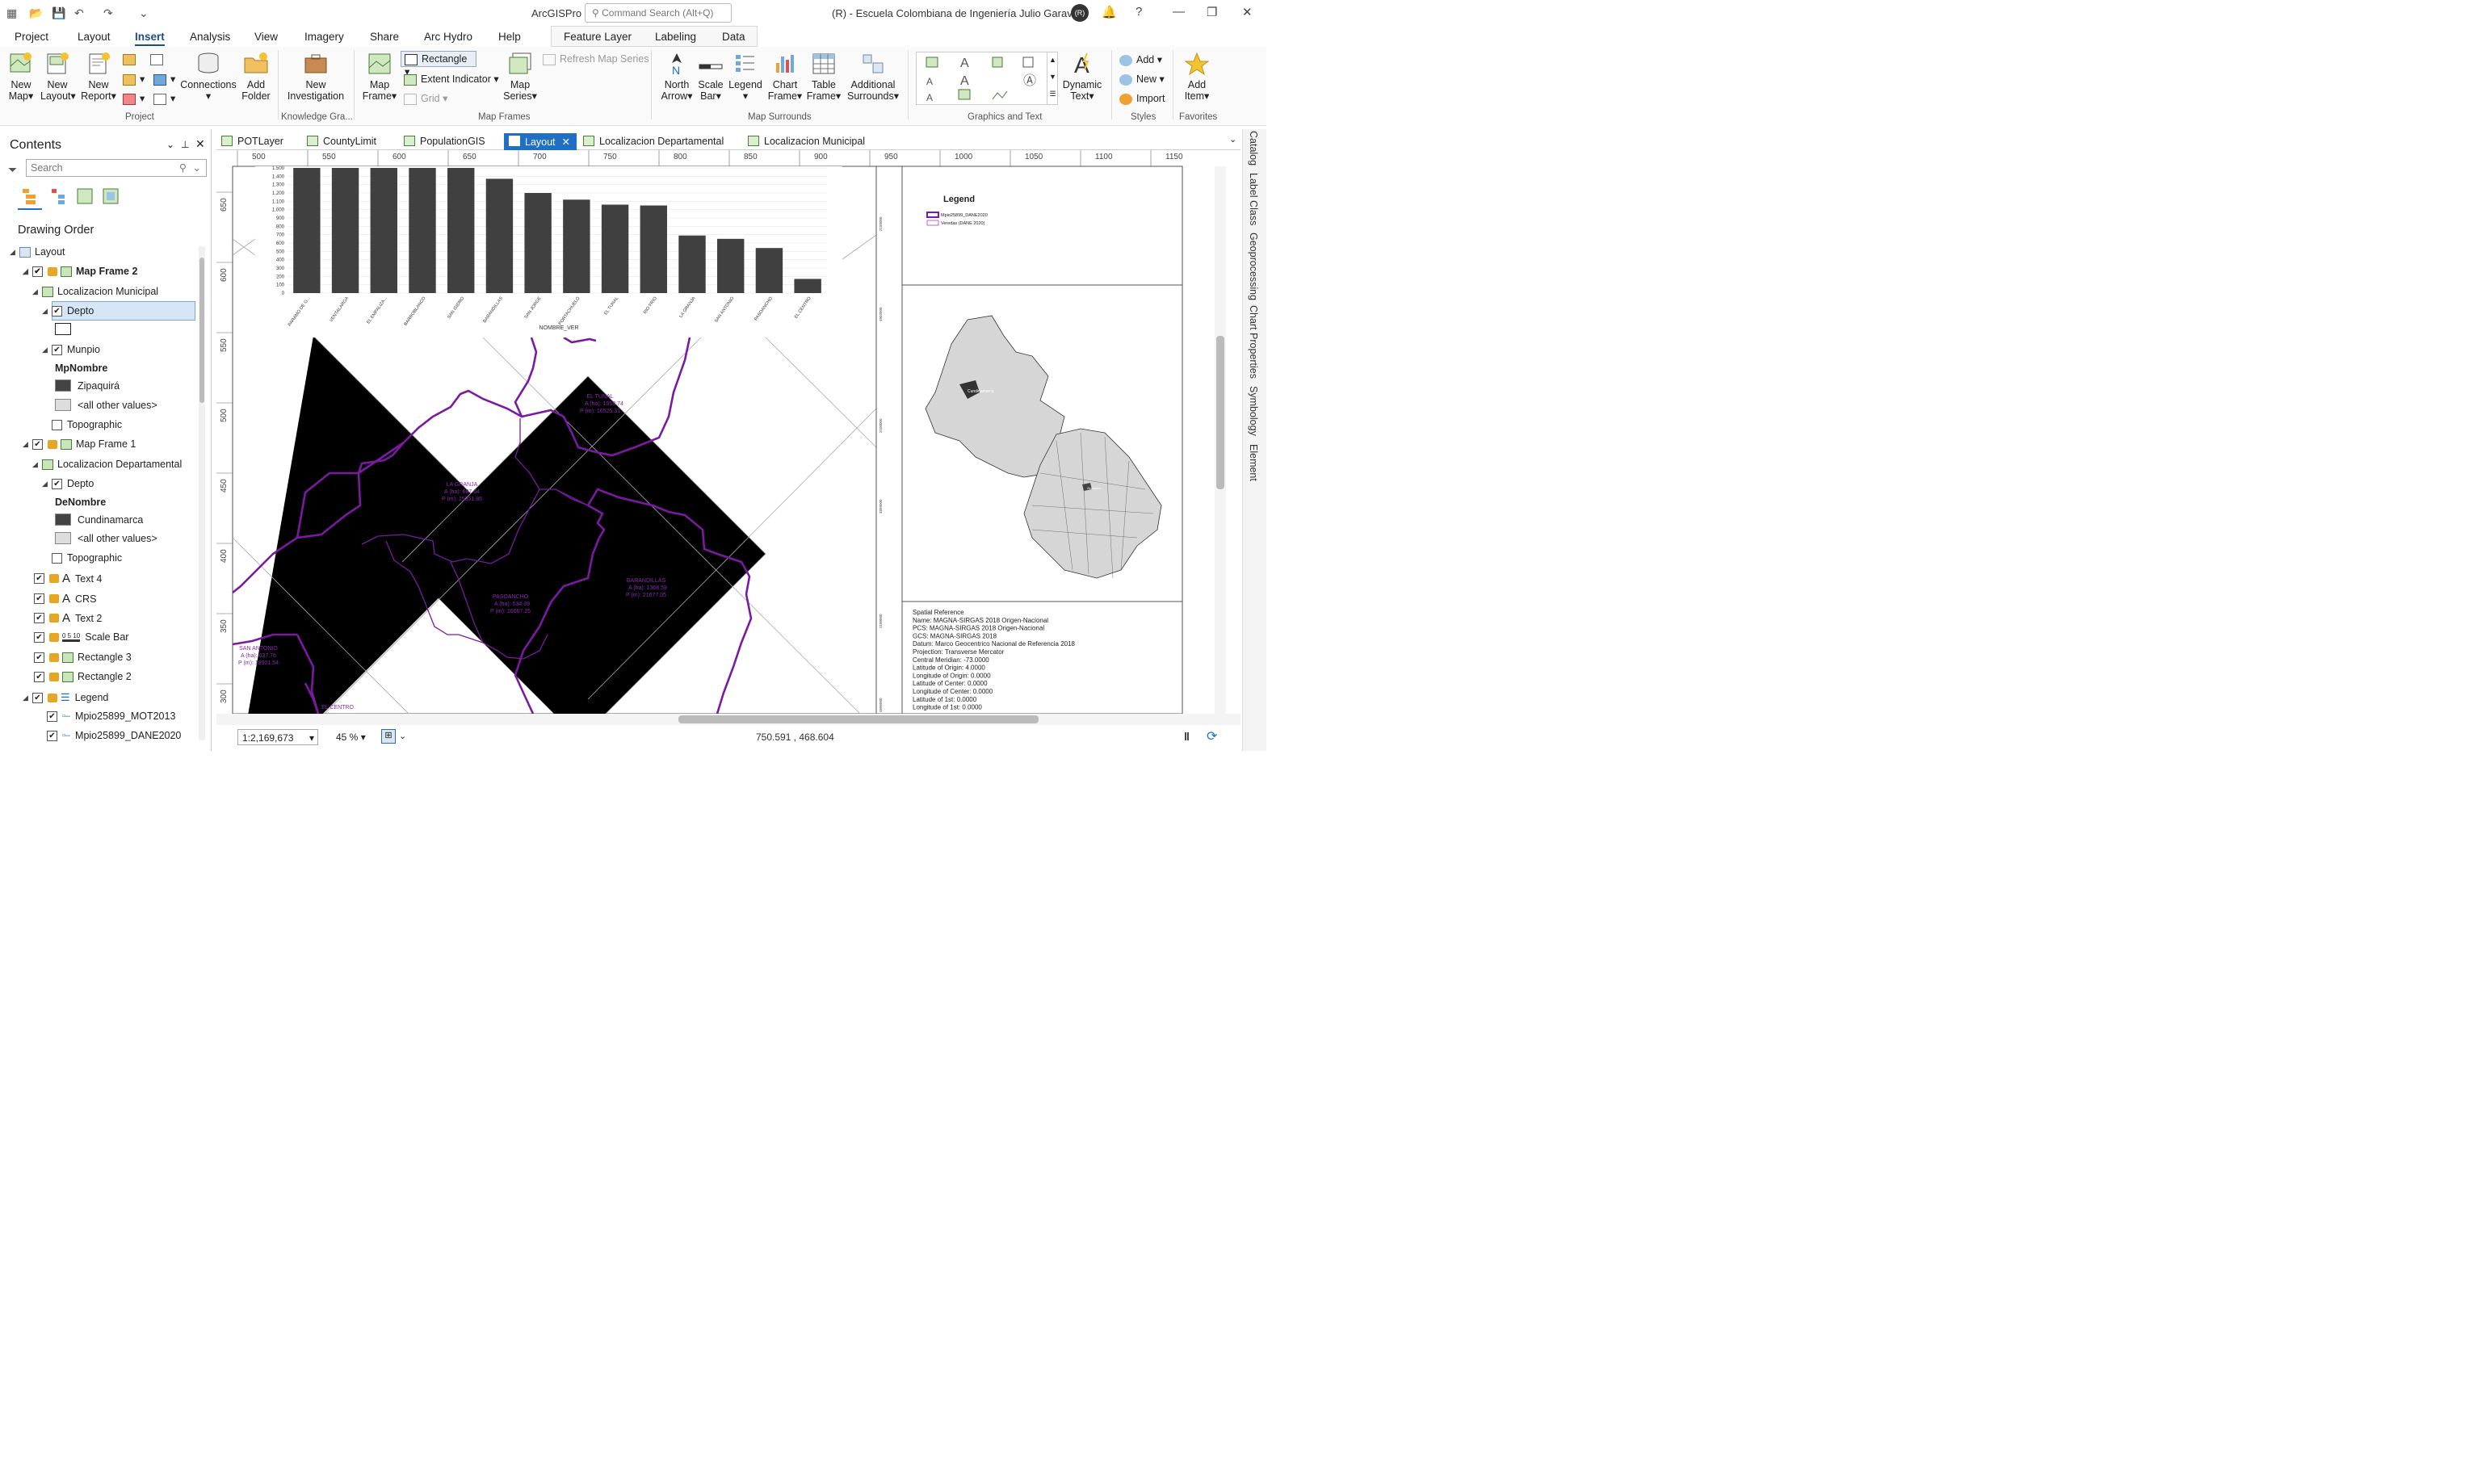  I want to click on symbol-class-other: <all other values>, so click(106, 405).